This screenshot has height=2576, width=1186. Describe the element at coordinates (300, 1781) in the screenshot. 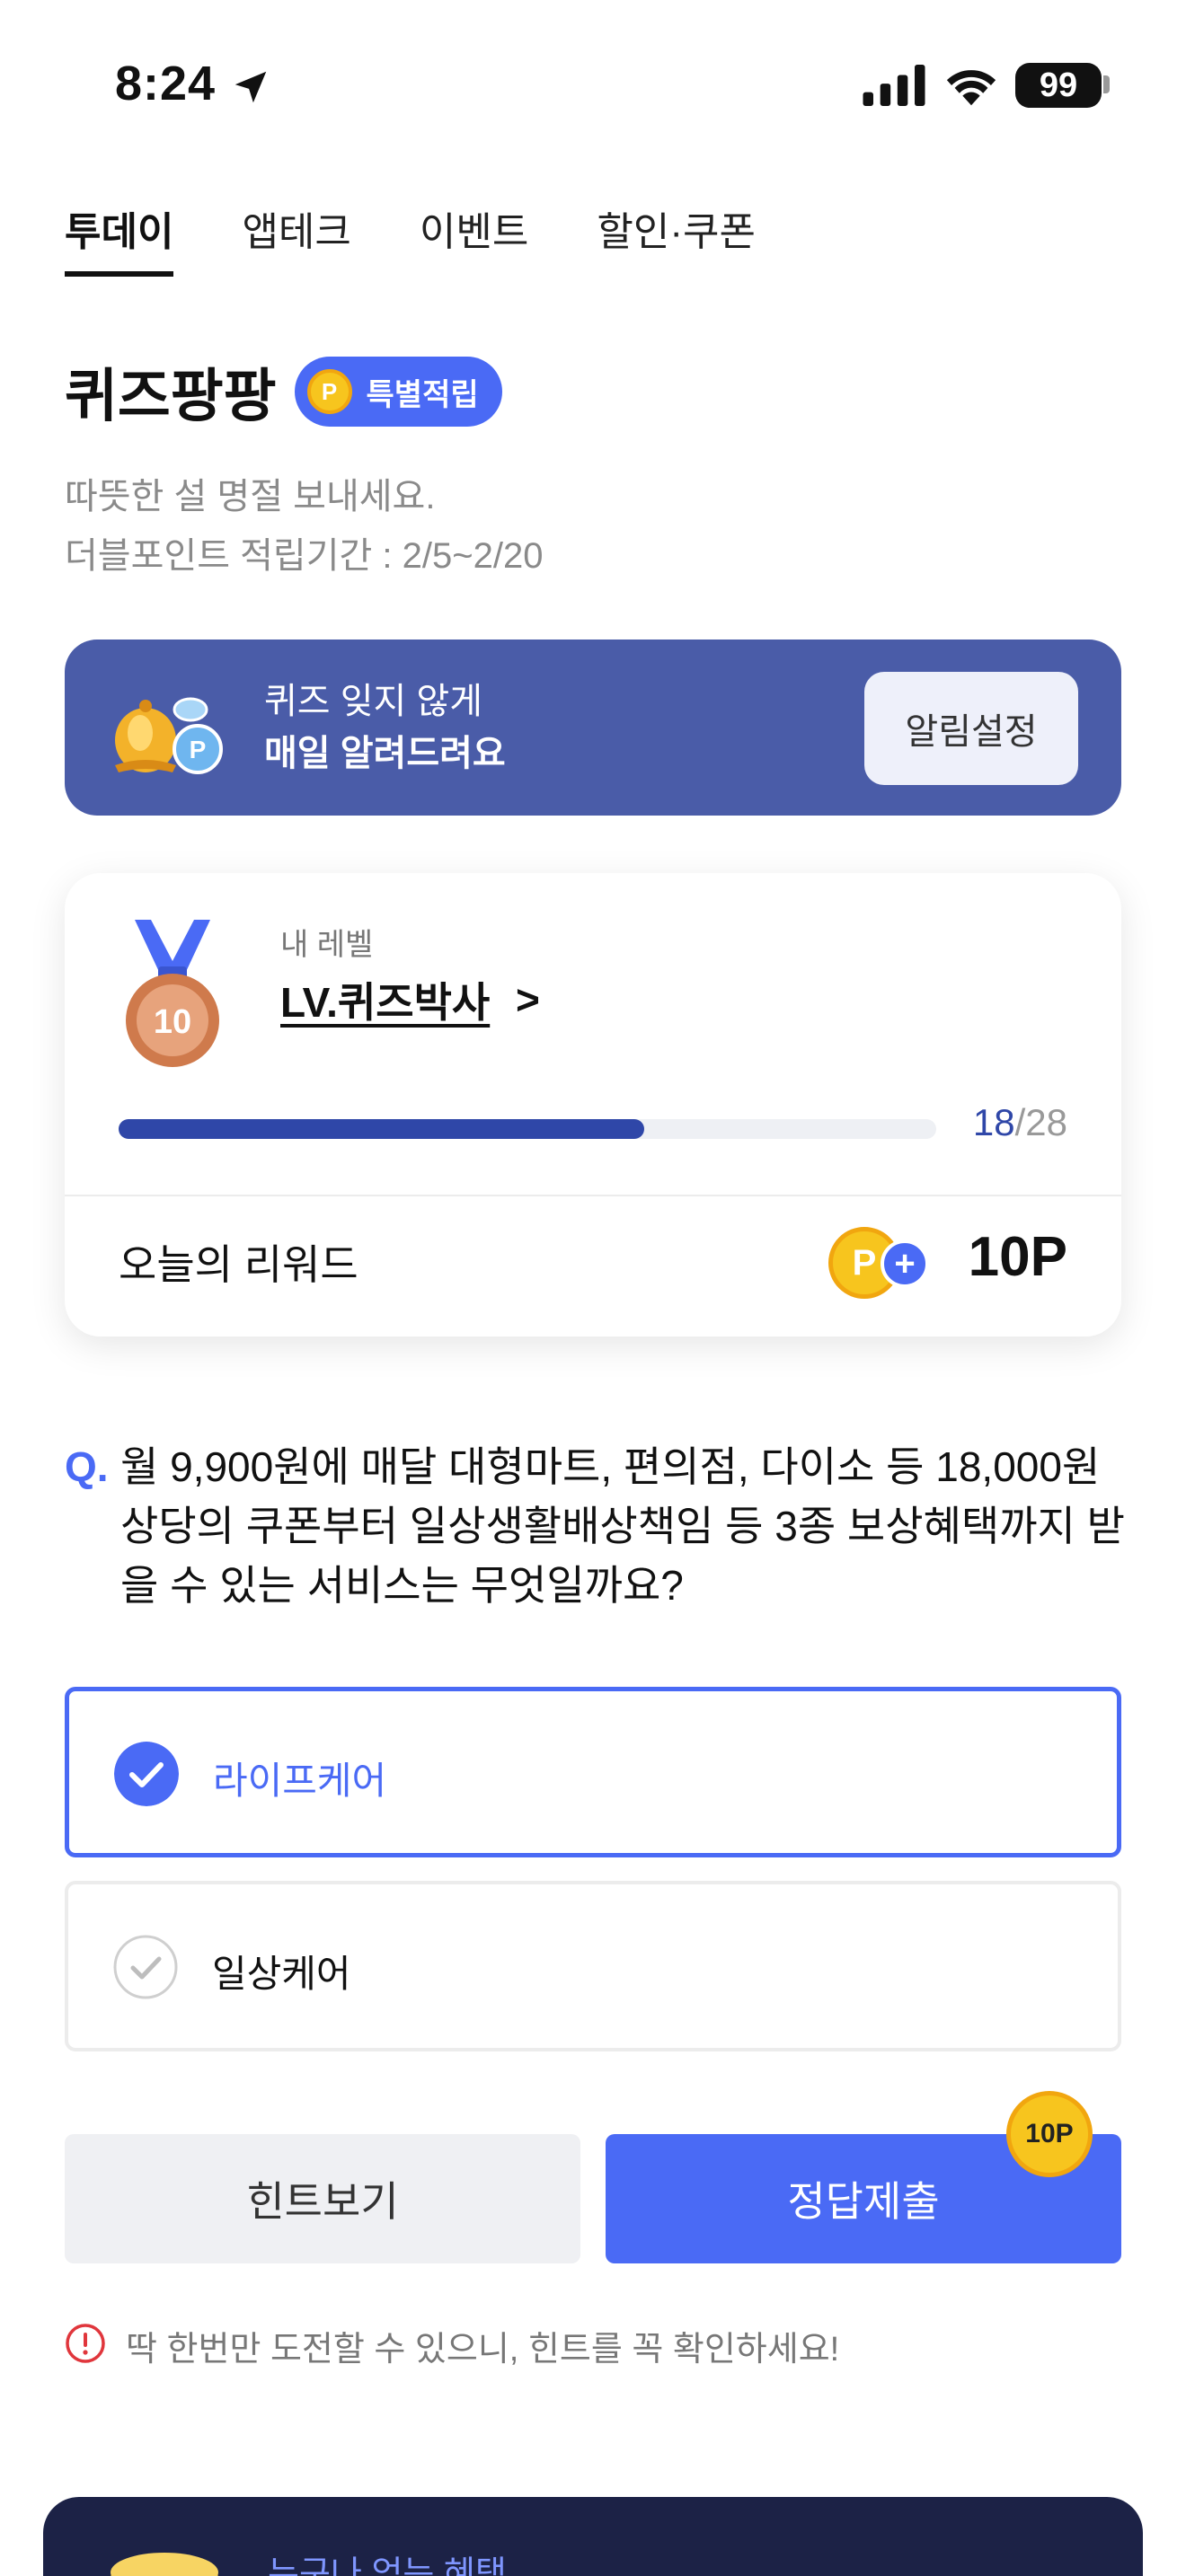

I see `answer-option-label: 라이프케어` at that location.